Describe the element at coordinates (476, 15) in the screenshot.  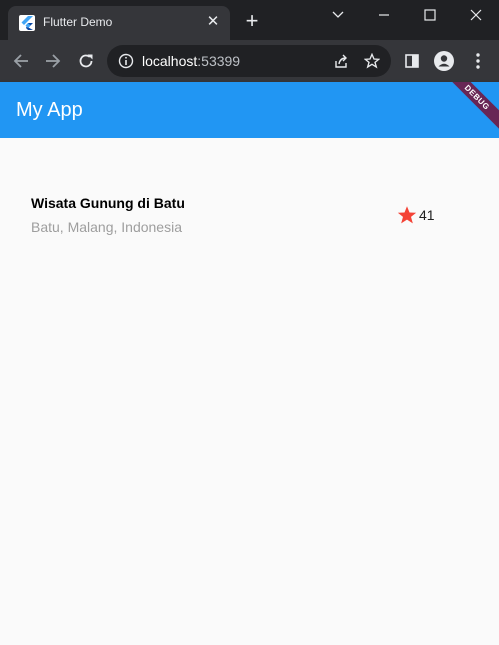
I see `window-close-icon` at that location.